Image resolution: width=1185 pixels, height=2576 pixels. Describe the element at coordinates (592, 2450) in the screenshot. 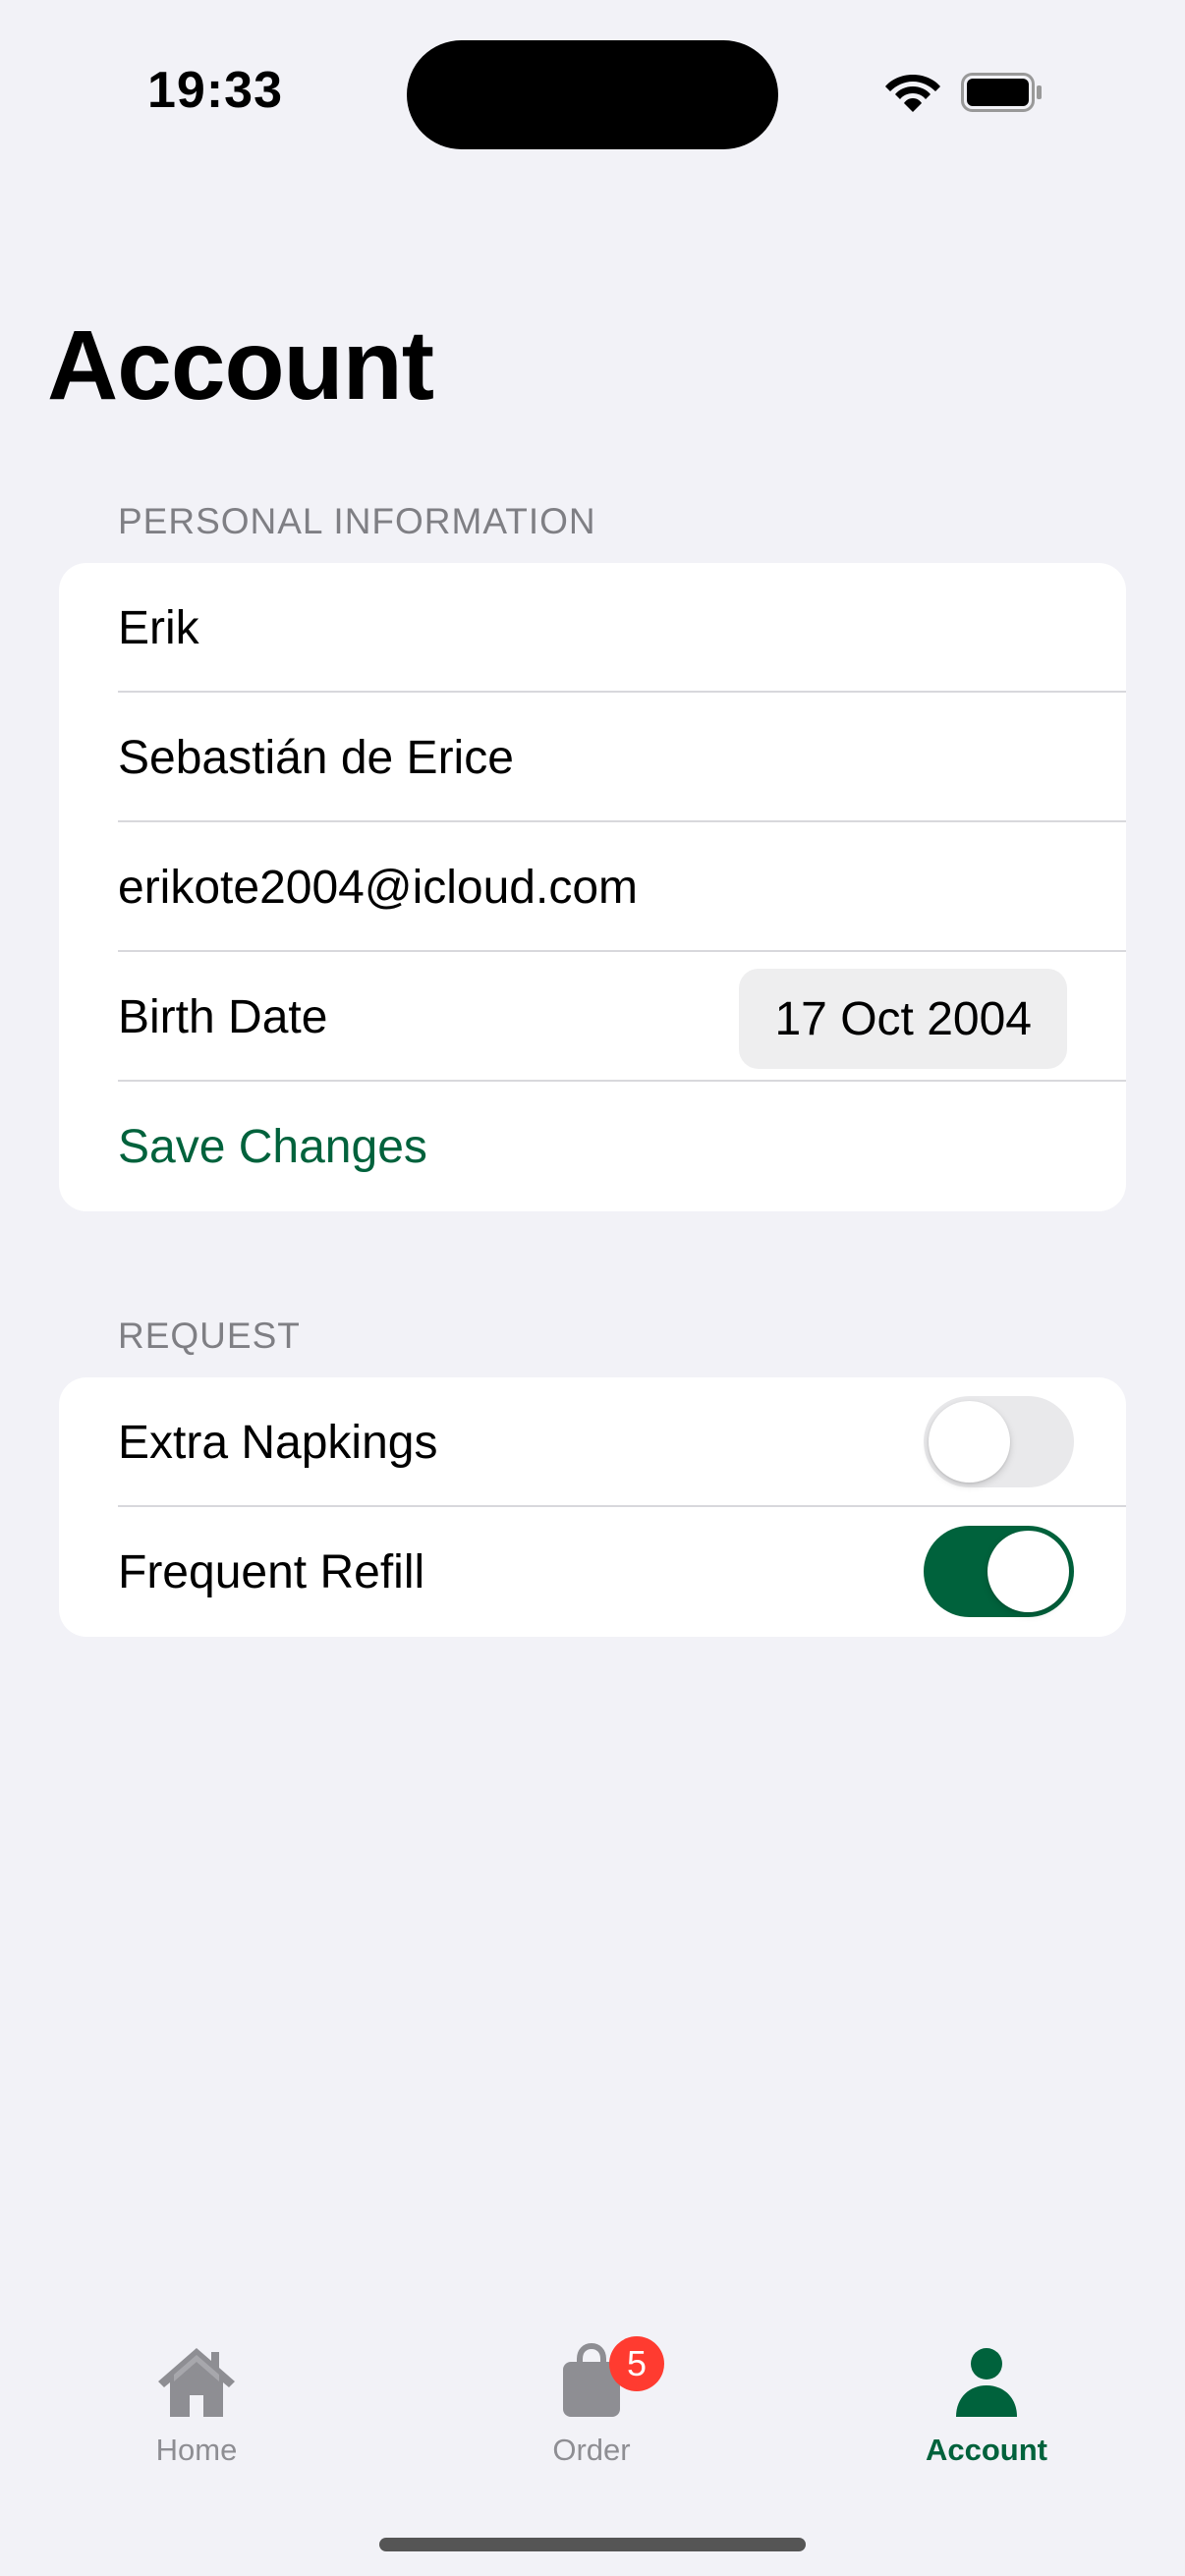

I see `tab-order-label: Order` at that location.